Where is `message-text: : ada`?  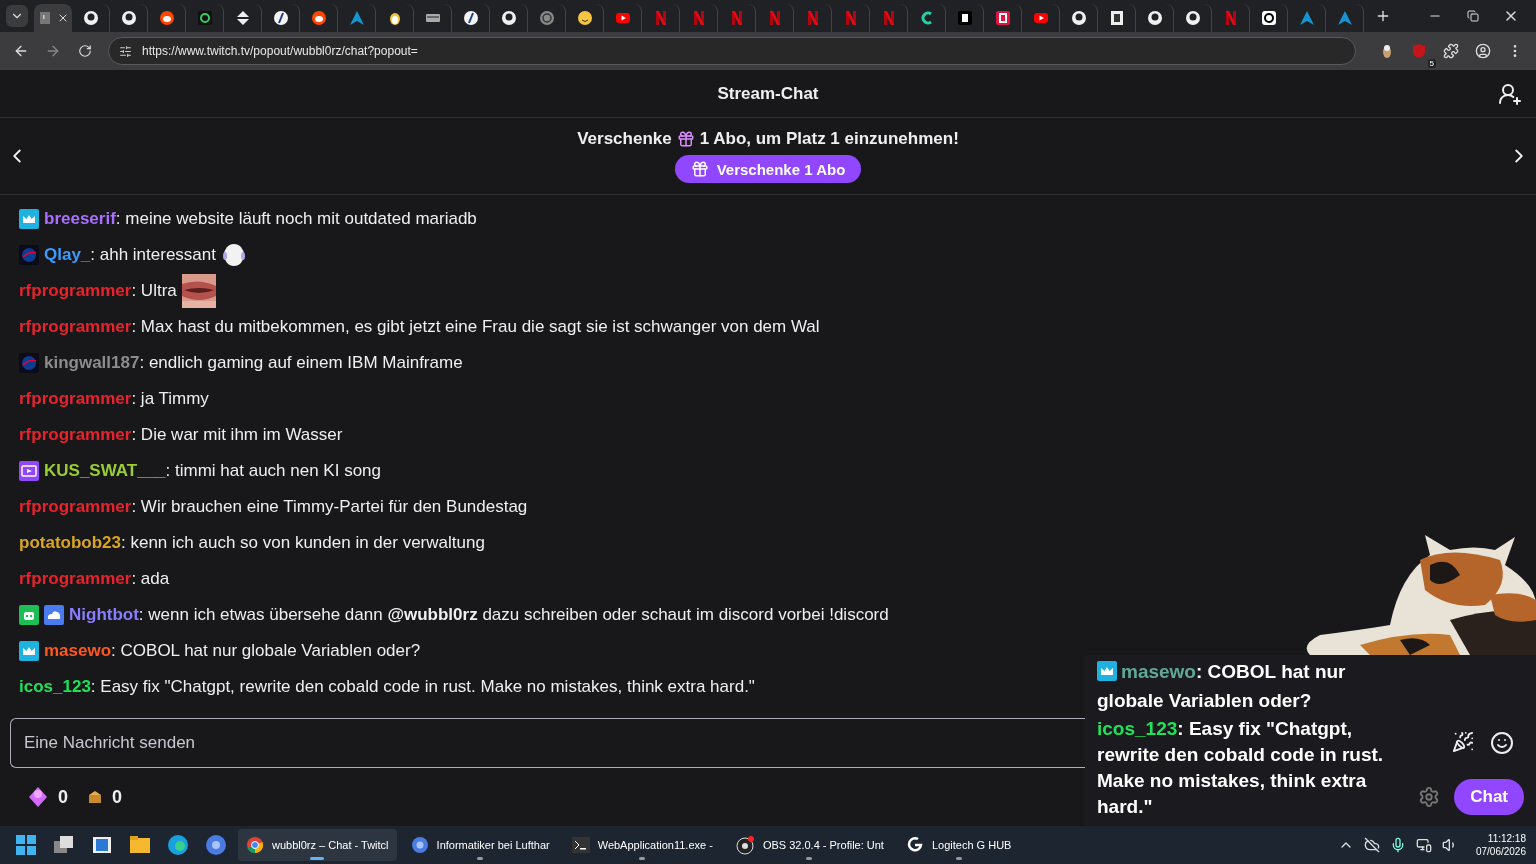 message-text: : ada is located at coordinates (150, 579).